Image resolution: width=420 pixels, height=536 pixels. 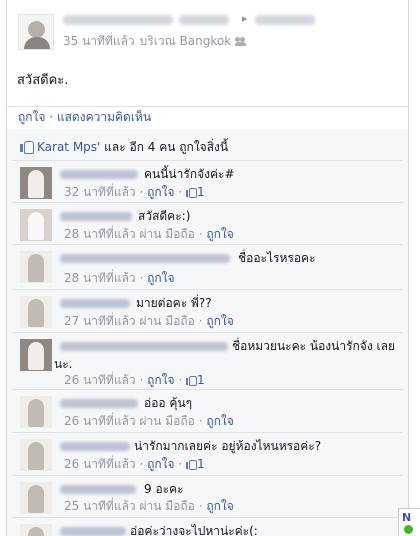 What do you see at coordinates (43, 80) in the screenshot?
I see `post-text: สวัสดีคะ.` at bounding box center [43, 80].